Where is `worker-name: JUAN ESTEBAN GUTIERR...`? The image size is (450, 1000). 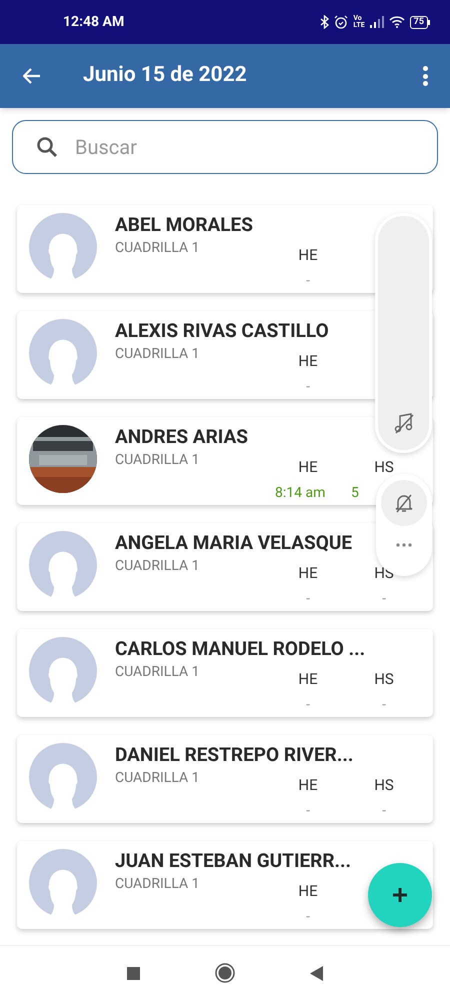 worker-name: JUAN ESTEBAN GUTIERR... is located at coordinates (233, 861).